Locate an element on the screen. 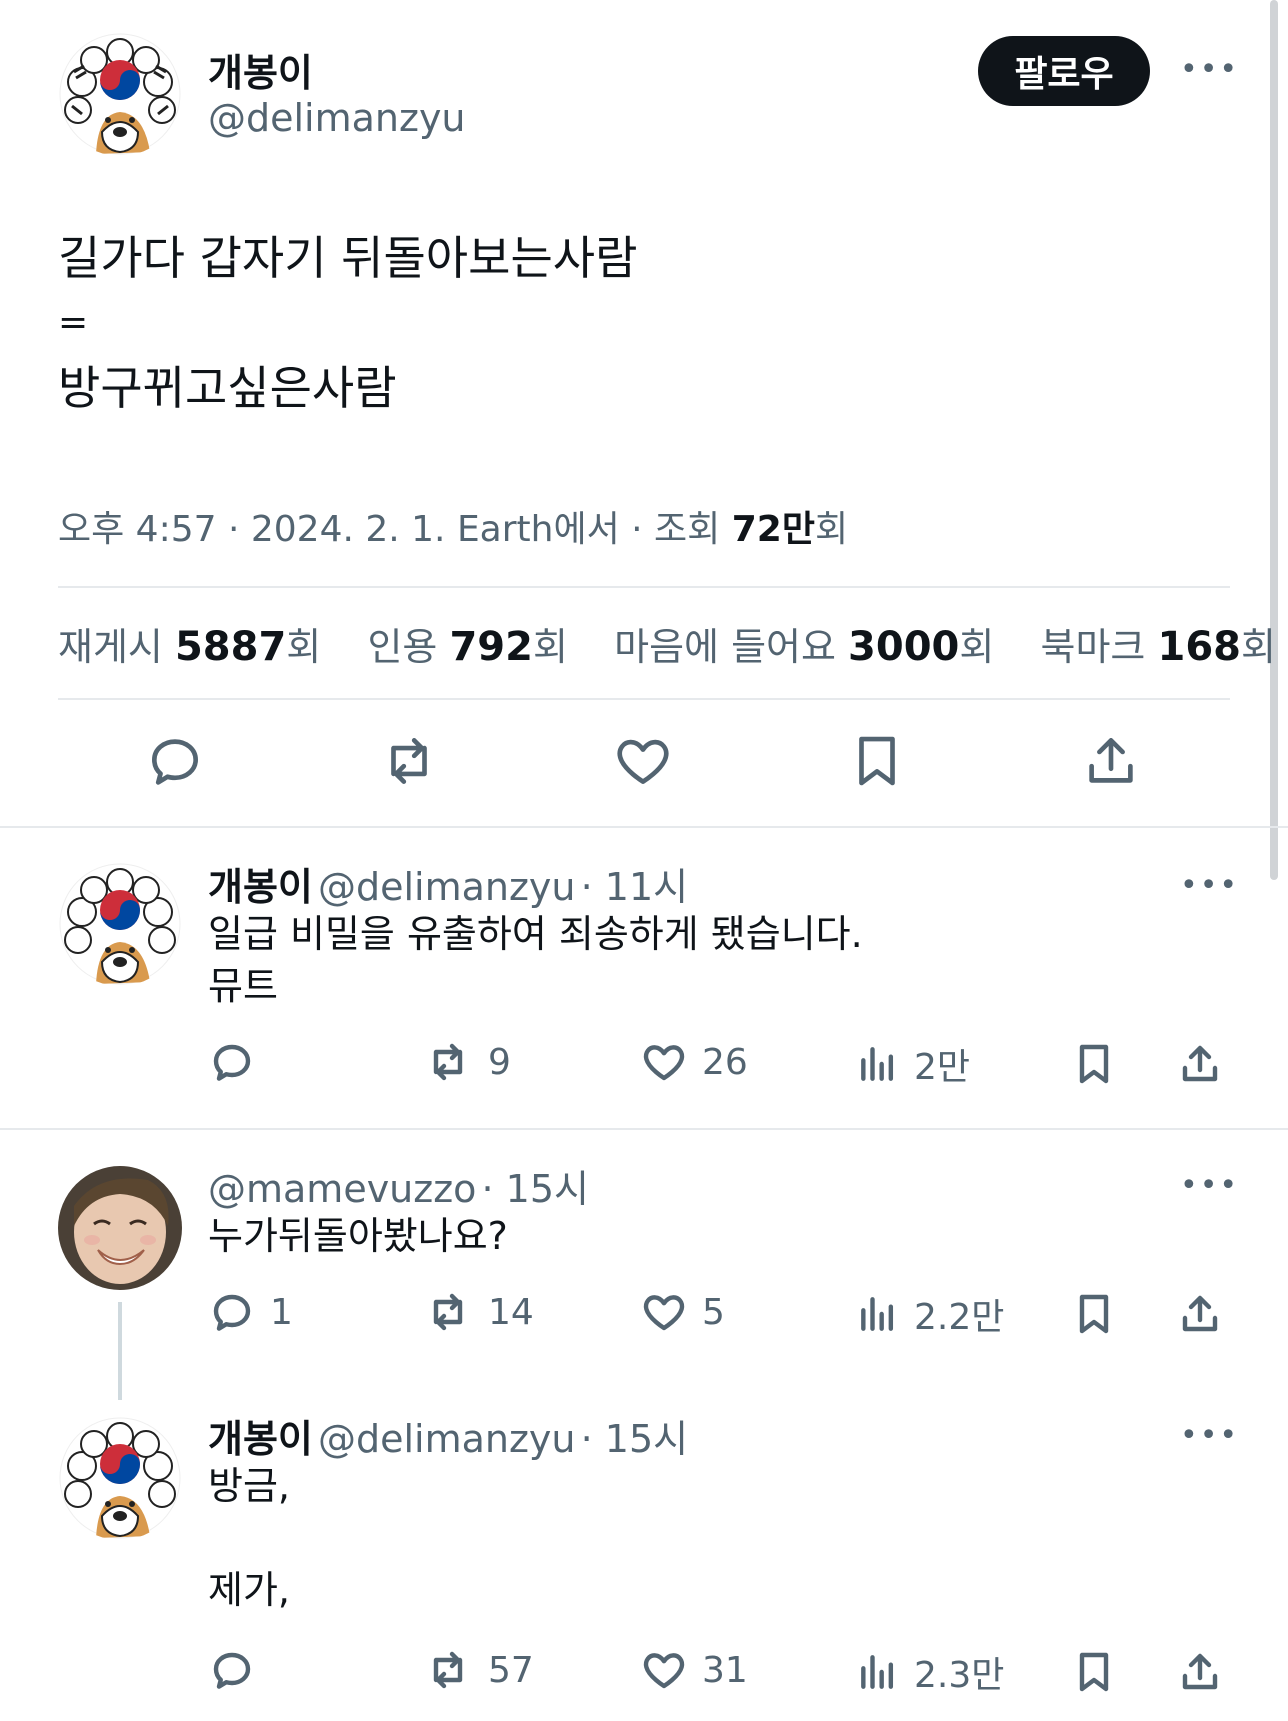 Image resolution: width=1288 pixels, height=1721 pixels. reply-line: 뮤트 is located at coordinates (243, 986).